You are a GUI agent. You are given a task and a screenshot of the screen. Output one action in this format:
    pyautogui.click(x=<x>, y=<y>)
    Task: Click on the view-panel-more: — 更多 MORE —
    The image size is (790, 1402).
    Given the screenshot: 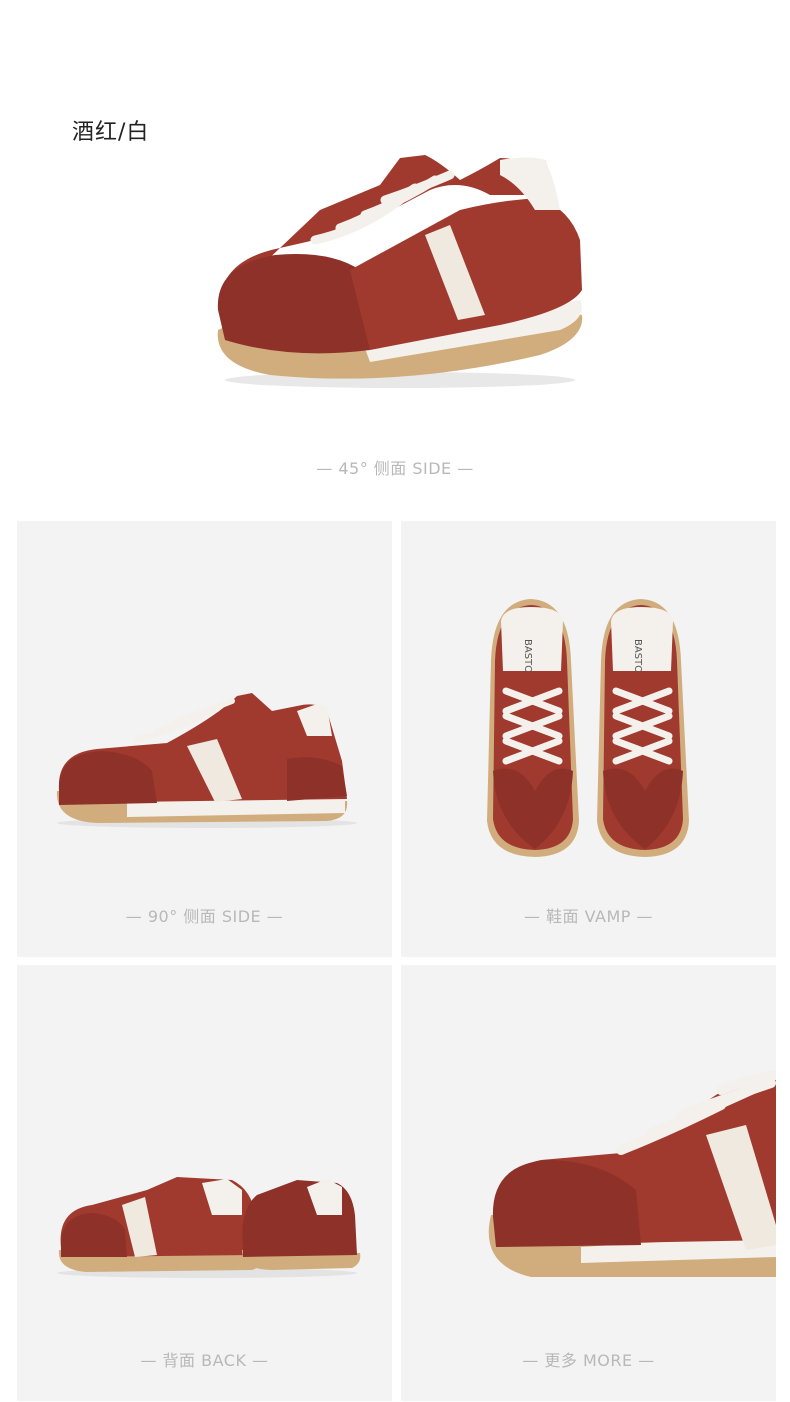 What is the action you would take?
    pyautogui.click(x=588, y=1183)
    